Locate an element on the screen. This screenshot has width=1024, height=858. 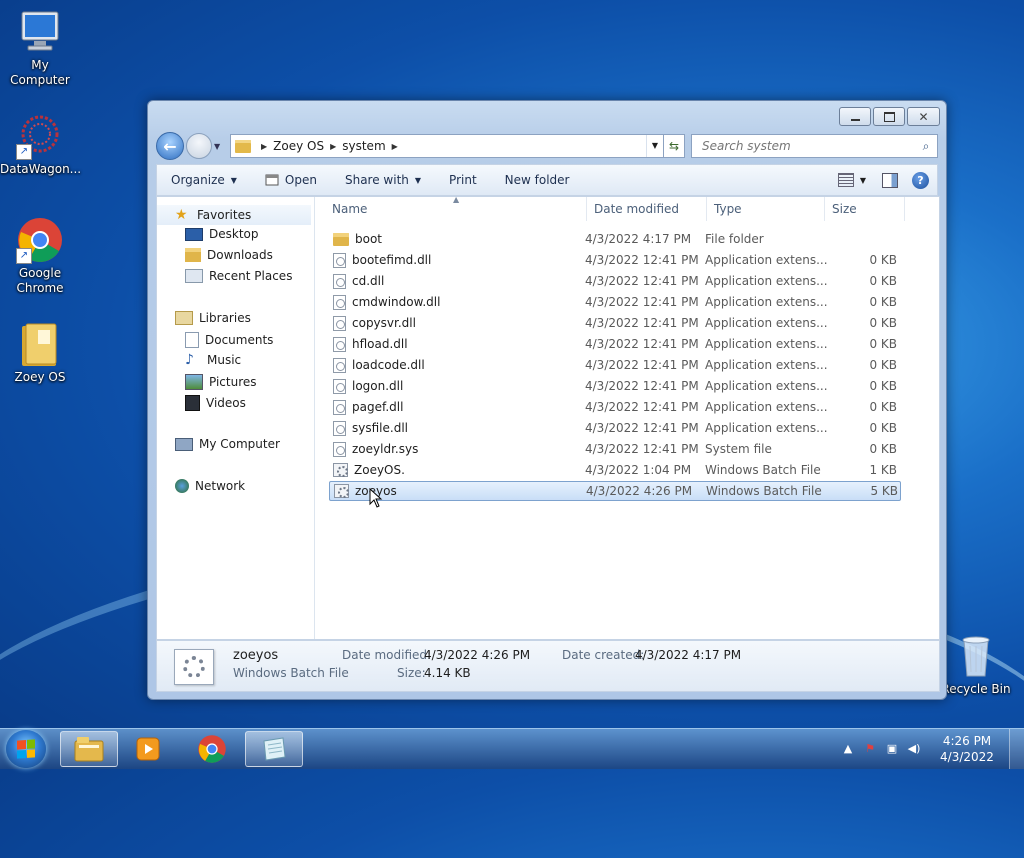
chevron-down-icon: ▼ is located at coordinates (233, 180).